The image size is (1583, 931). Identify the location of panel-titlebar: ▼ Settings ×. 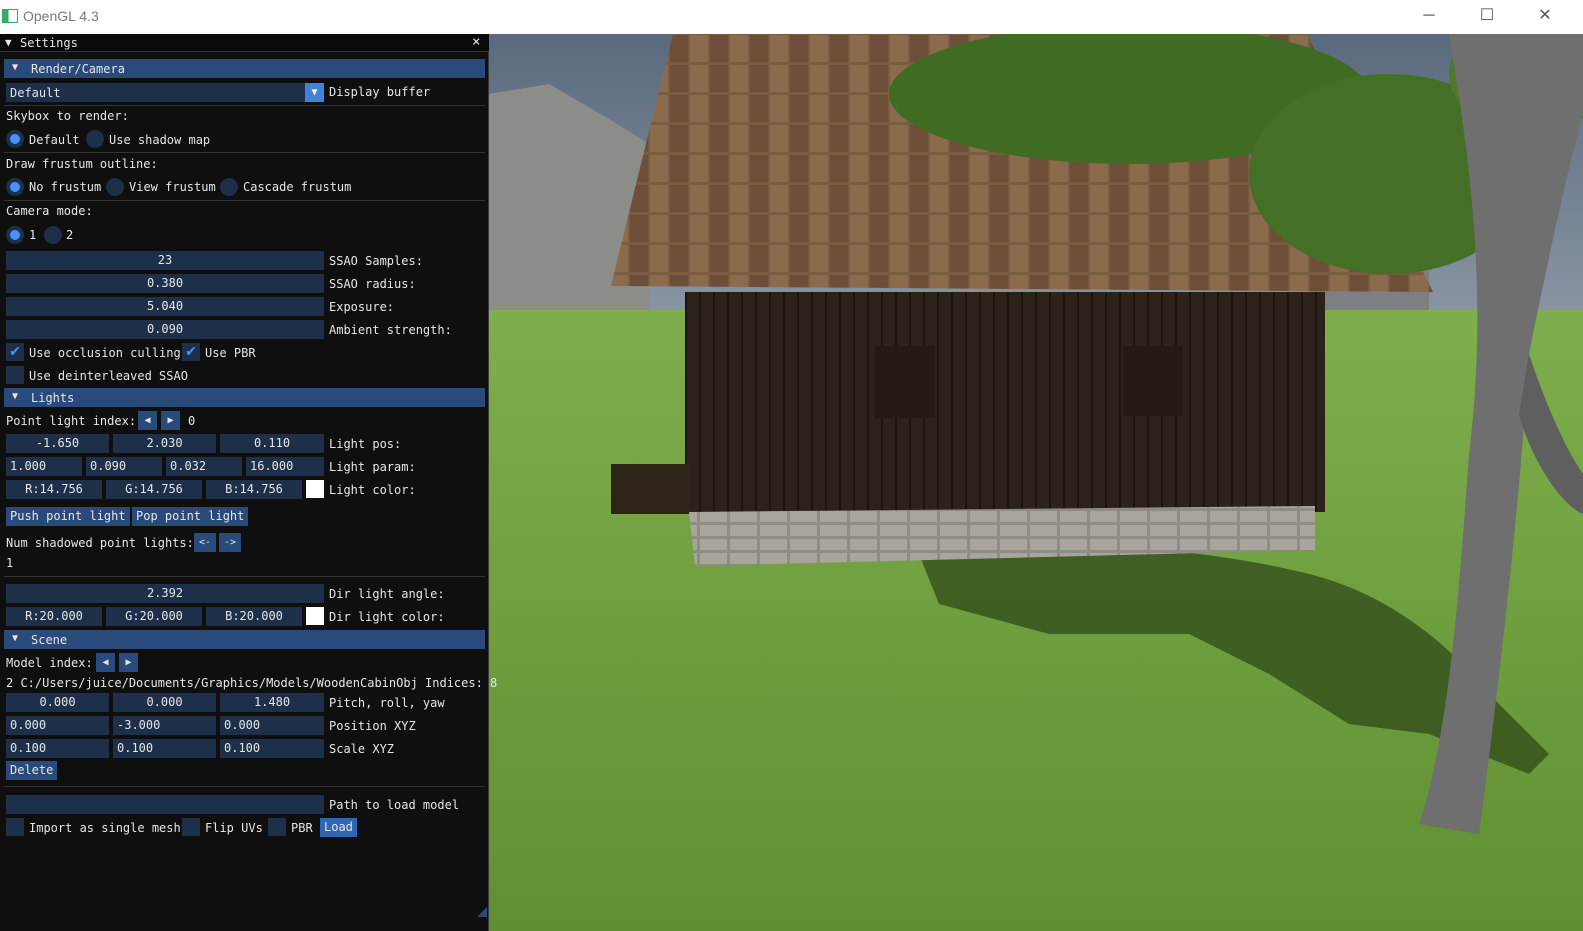
(244, 43).